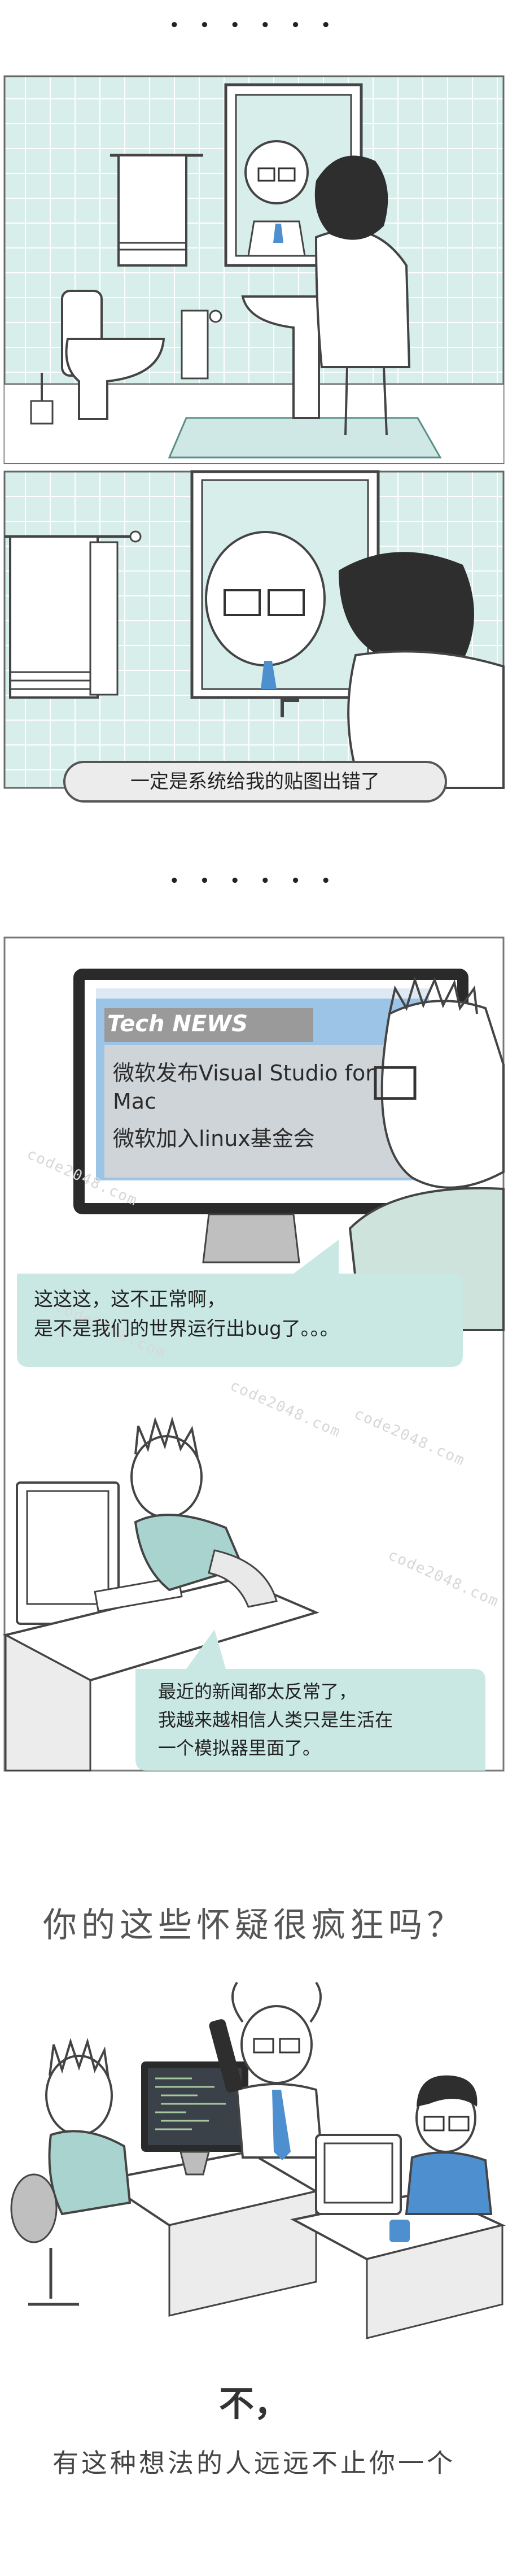  What do you see at coordinates (243, 1087) in the screenshot?
I see `headline-1: 微软发布Visual Studio for Mac` at bounding box center [243, 1087].